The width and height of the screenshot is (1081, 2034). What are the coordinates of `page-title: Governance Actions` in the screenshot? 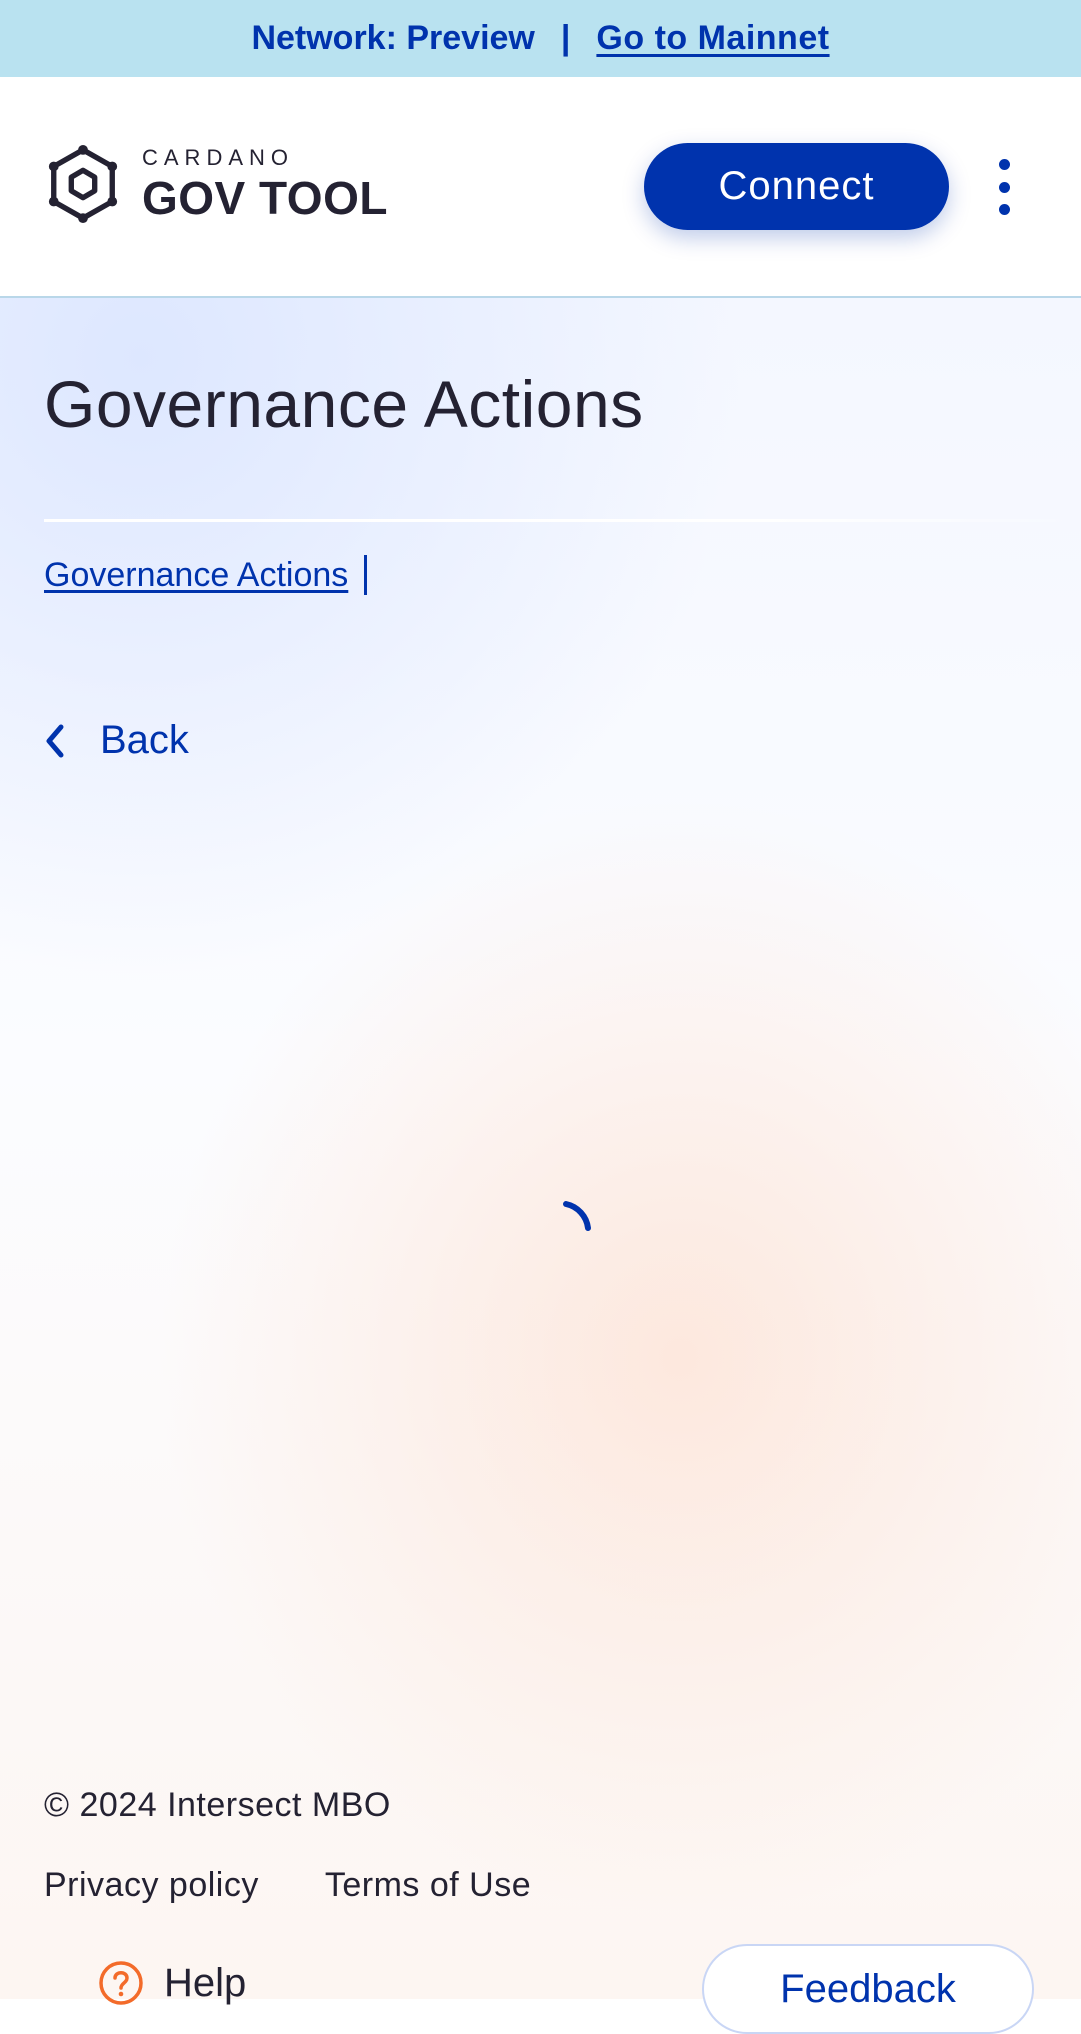 It's located at (344, 404).